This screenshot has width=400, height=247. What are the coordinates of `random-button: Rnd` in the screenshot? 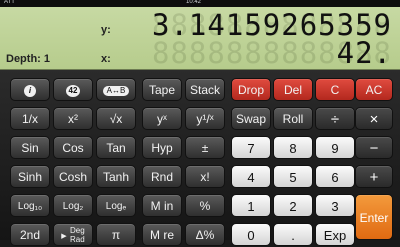 It's located at (162, 176).